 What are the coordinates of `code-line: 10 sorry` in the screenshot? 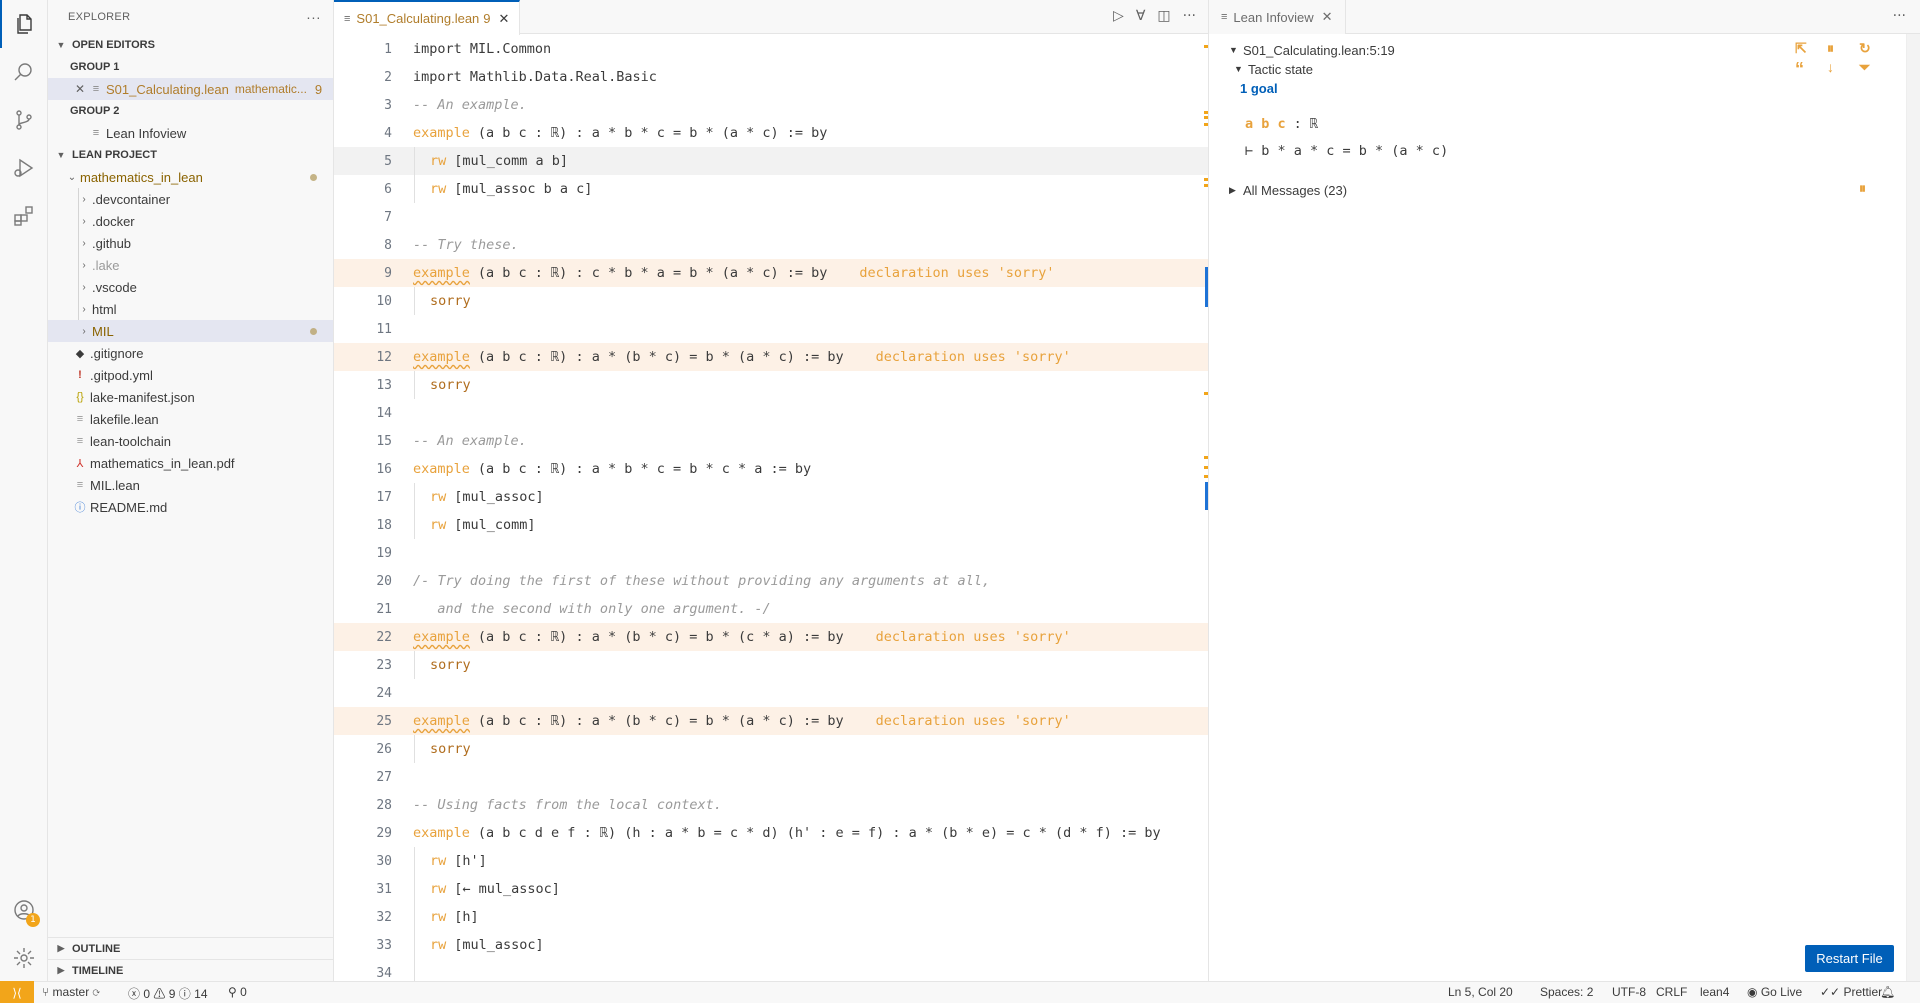 It's located at (771, 301).